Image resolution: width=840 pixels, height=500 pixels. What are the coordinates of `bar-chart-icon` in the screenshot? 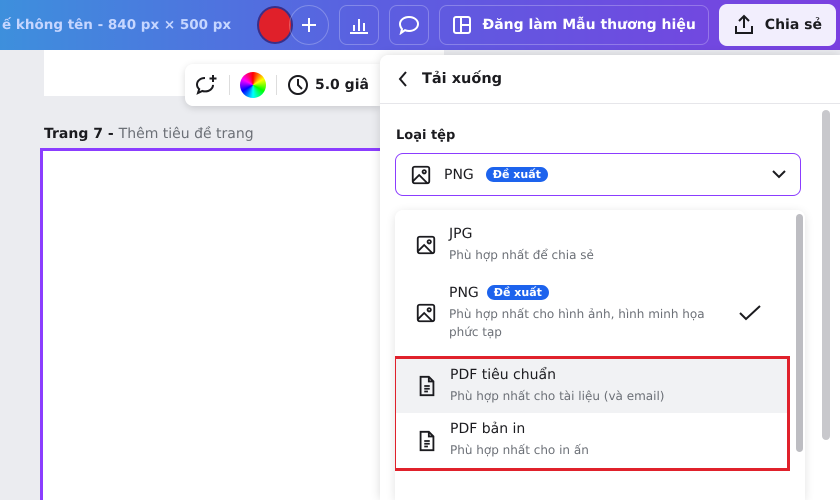 It's located at (359, 25).